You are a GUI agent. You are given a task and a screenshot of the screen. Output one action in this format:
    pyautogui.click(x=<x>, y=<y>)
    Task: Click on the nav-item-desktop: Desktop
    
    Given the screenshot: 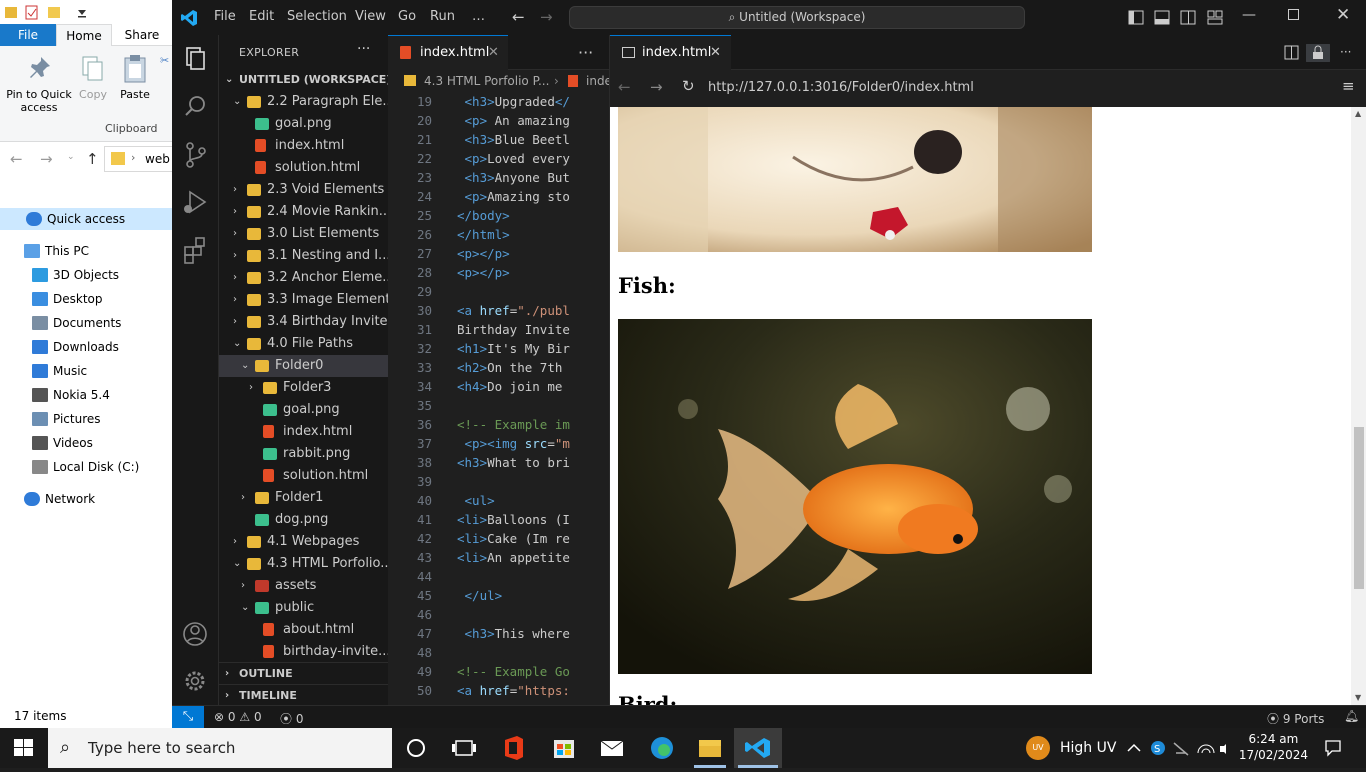 What is the action you would take?
    pyautogui.click(x=86, y=299)
    